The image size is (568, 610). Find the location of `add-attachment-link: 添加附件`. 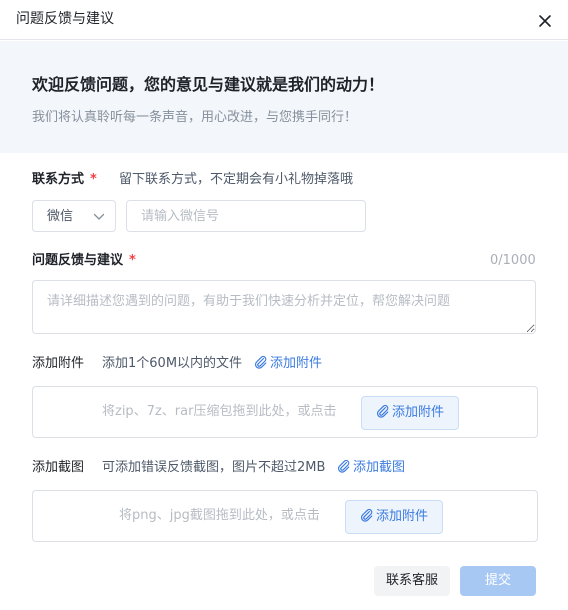

add-attachment-link: 添加附件 is located at coordinates (288, 364).